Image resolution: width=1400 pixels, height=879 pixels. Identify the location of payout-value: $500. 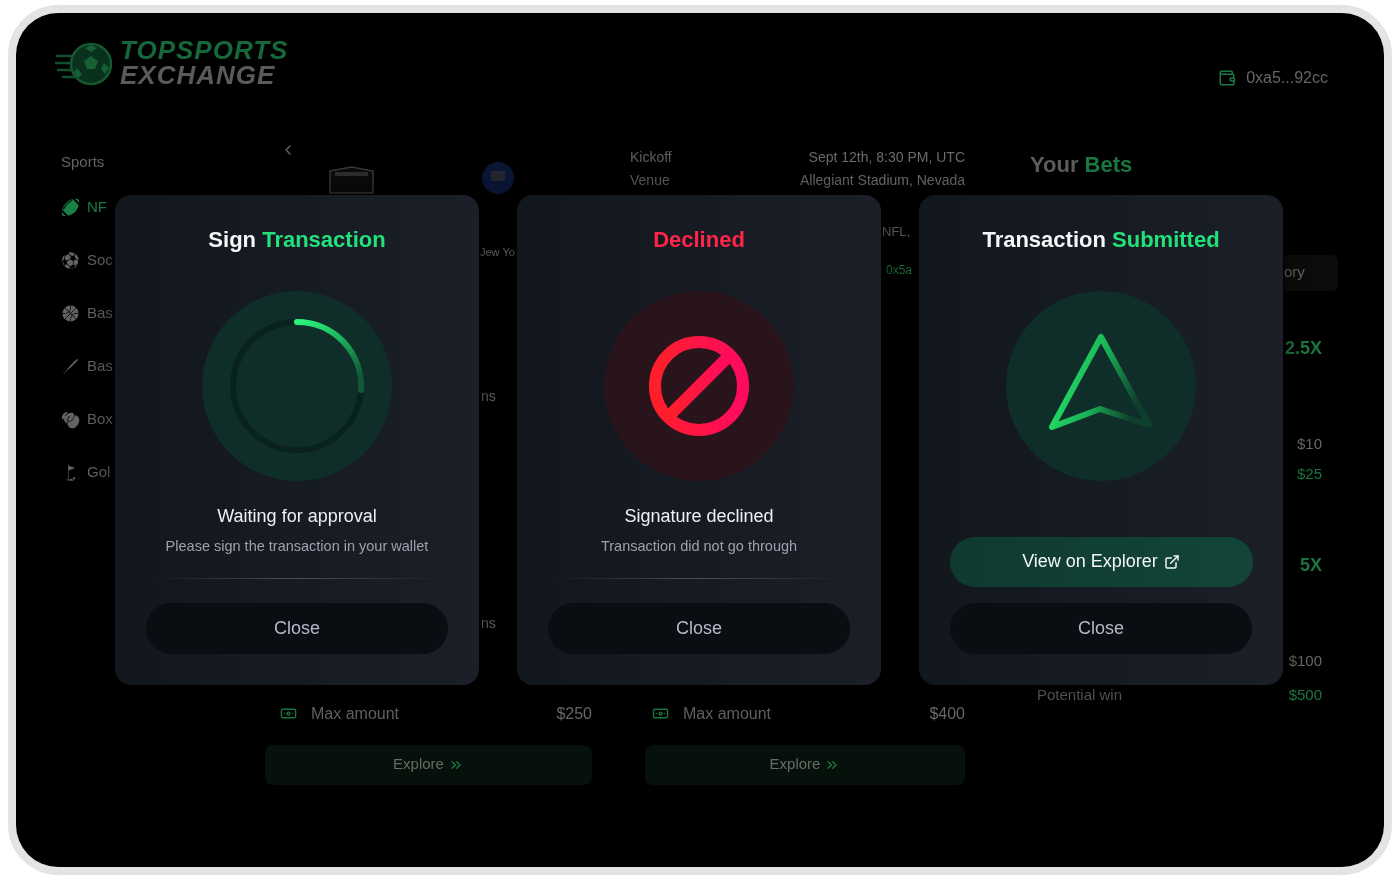
(1305, 695).